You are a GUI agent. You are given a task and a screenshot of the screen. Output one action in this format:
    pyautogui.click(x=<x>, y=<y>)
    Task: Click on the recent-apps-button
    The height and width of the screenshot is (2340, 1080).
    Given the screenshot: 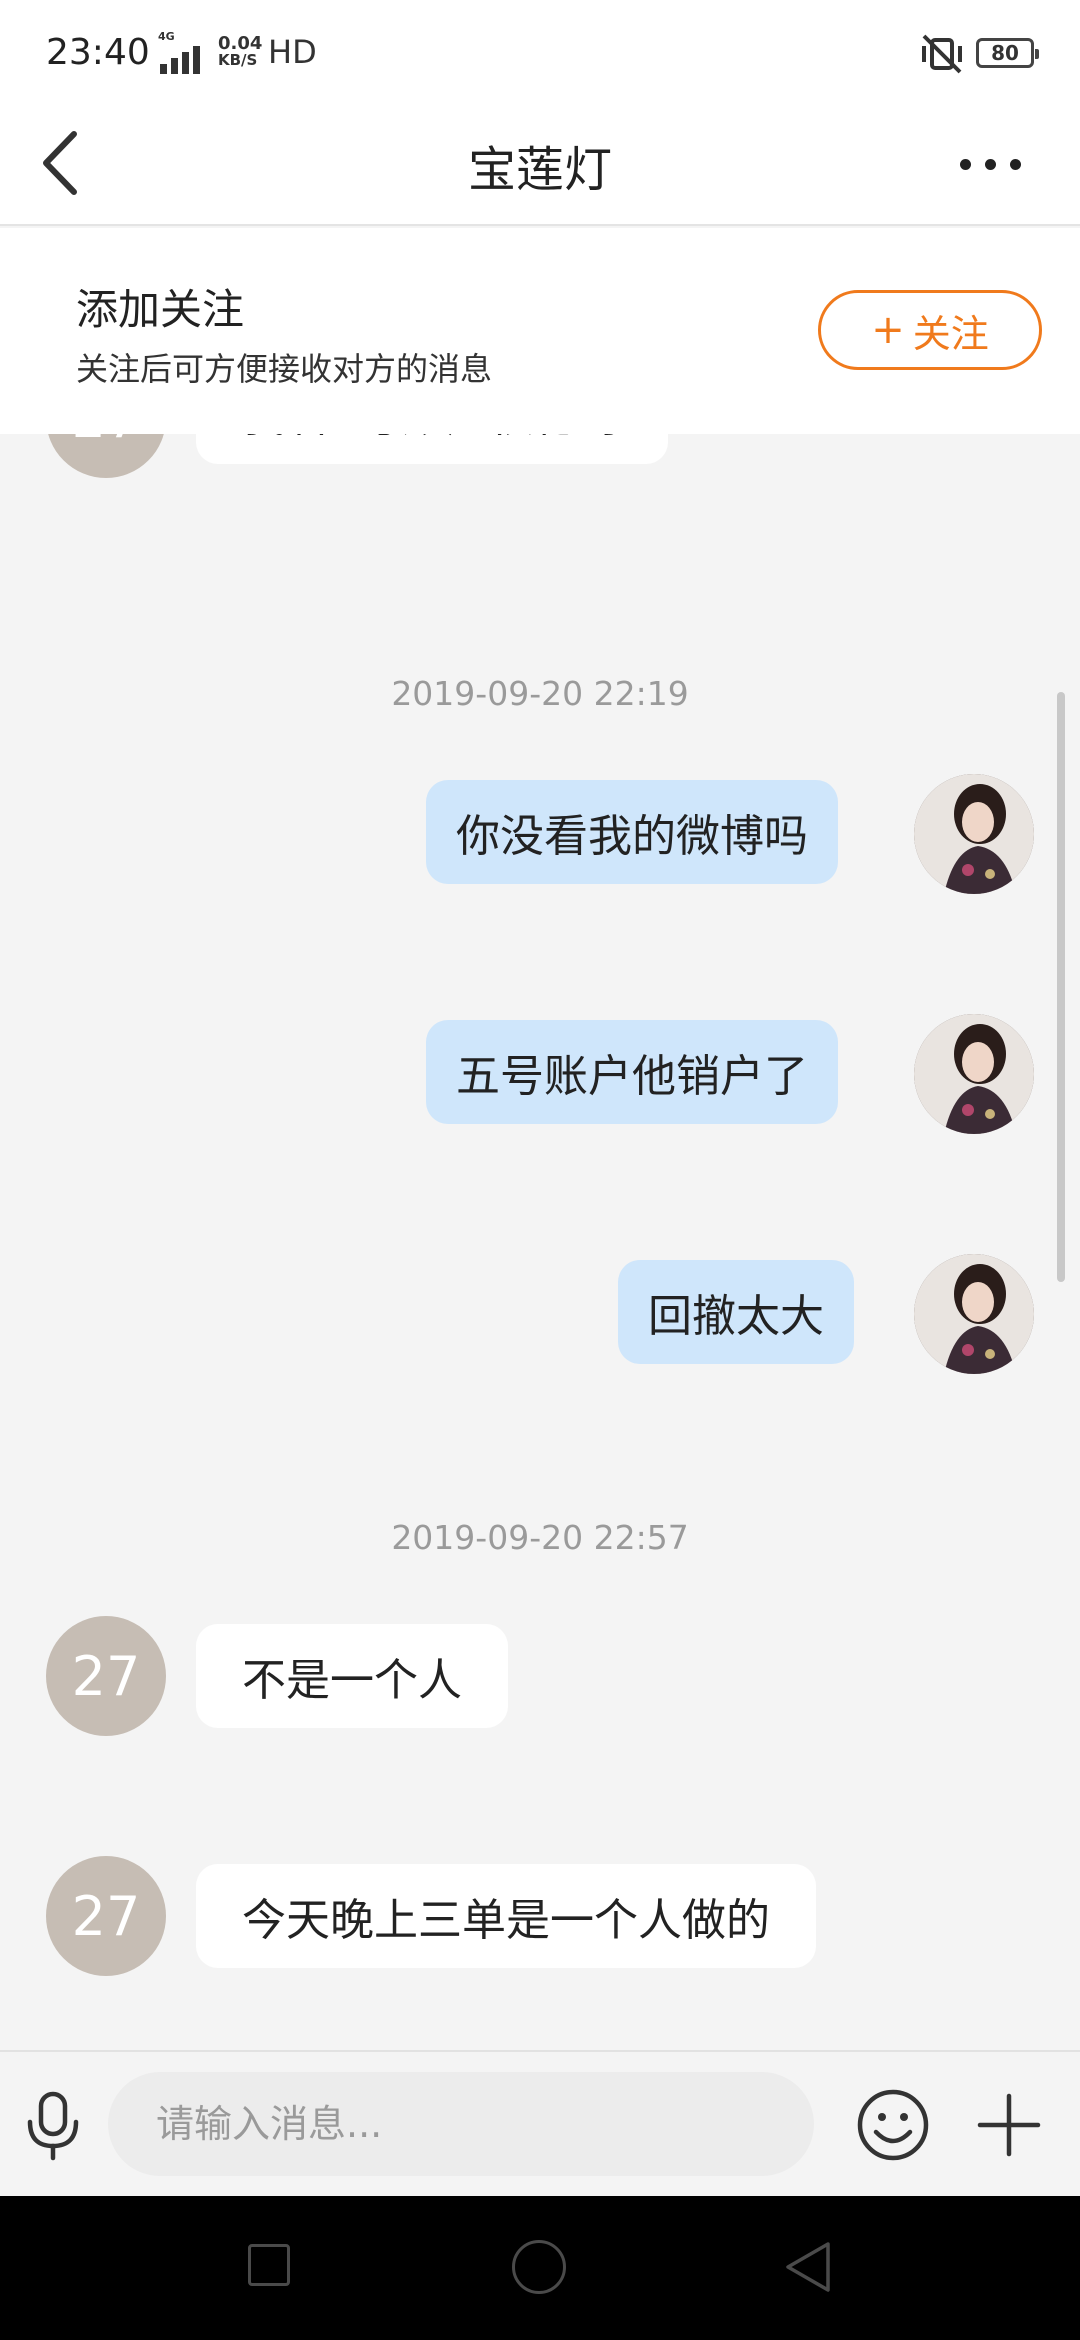 What is the action you would take?
    pyautogui.click(x=269, y=2265)
    